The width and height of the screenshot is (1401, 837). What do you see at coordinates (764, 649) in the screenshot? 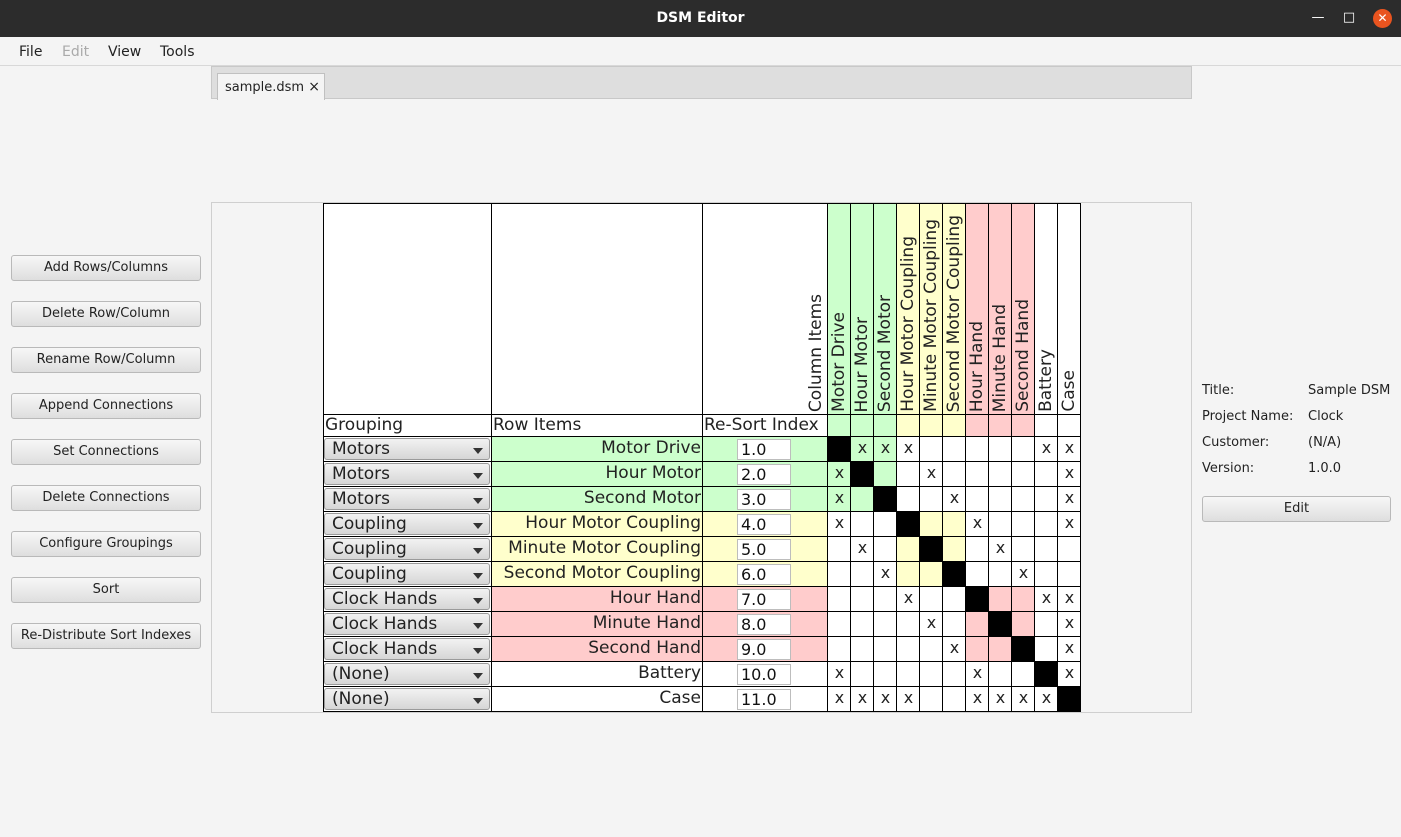
I see `resort-index-input: 9.0` at bounding box center [764, 649].